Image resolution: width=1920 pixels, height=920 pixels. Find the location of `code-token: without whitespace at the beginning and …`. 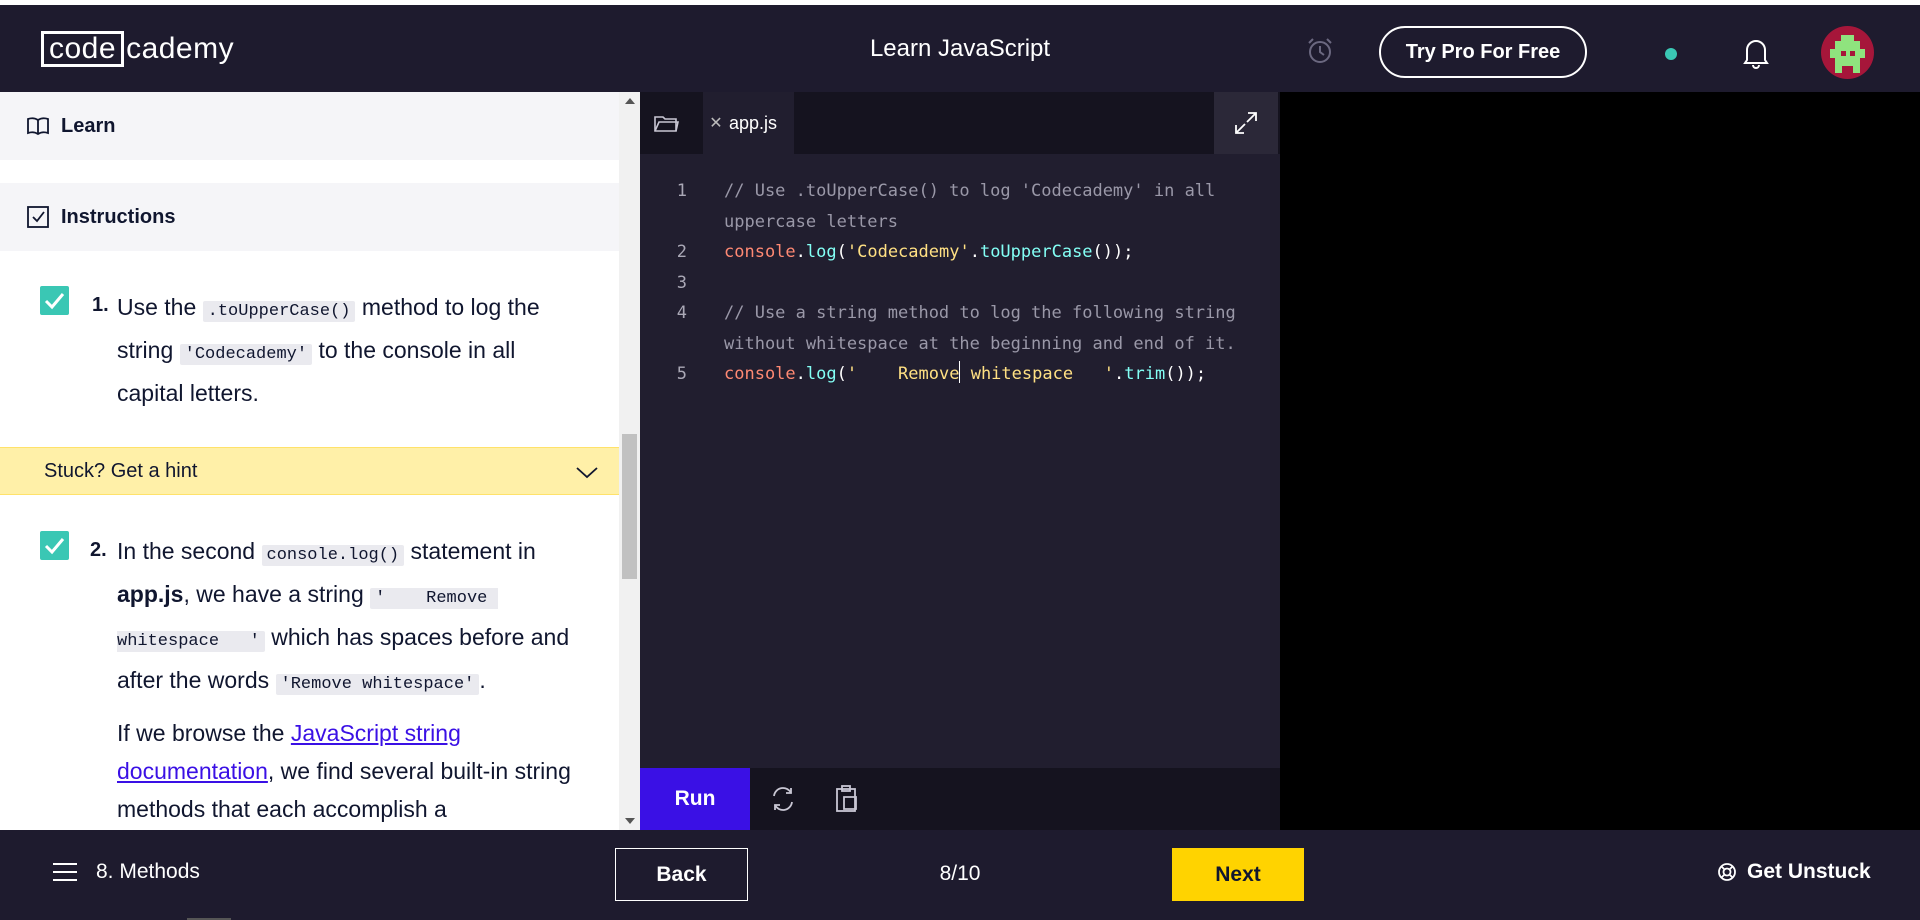

code-token: without whitespace at the beginning and … is located at coordinates (980, 343).